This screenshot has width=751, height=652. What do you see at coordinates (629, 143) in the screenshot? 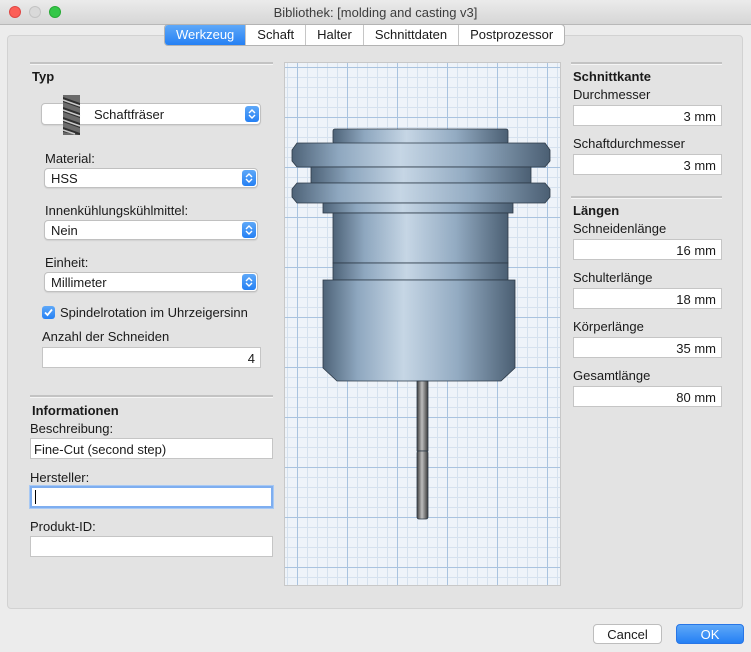
I see `shaft-diameter-label: Schaftdurchmesser` at bounding box center [629, 143].